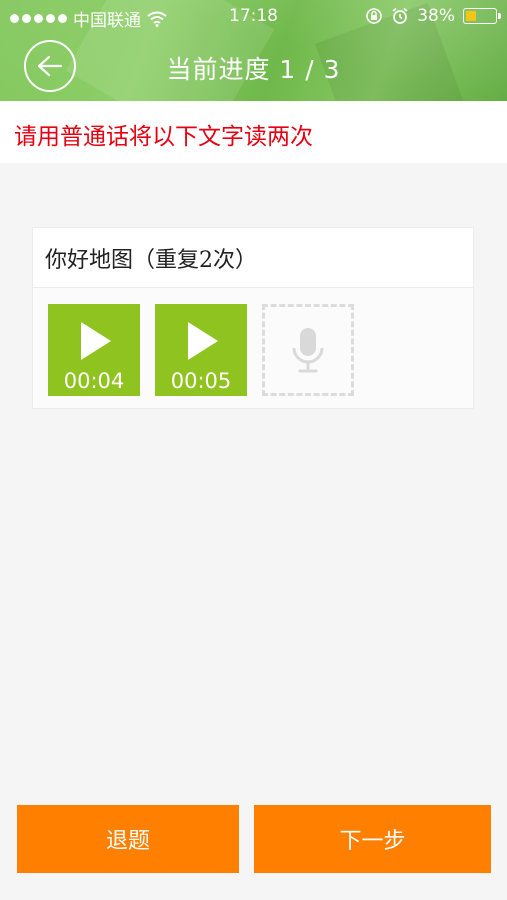 This screenshot has height=900, width=507. I want to click on orientation-lock-icon, so click(374, 16).